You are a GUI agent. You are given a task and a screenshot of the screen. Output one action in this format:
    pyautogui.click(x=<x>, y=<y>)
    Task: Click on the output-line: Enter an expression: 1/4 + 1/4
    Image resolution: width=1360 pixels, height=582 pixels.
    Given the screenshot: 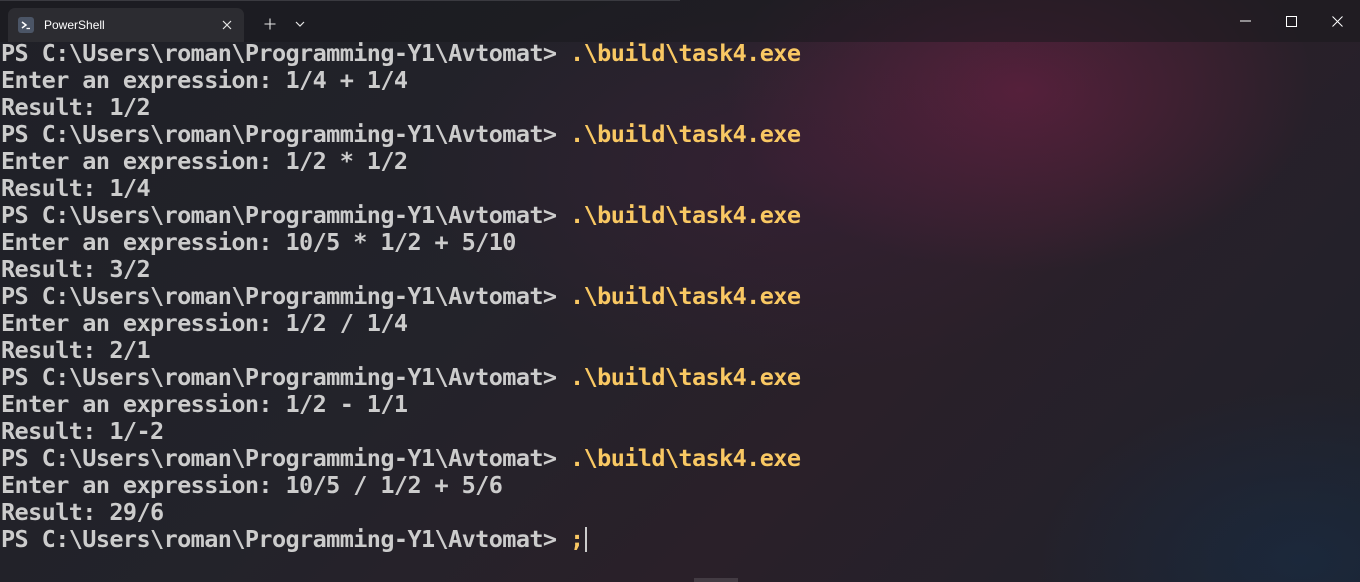 What is the action you would take?
    pyautogui.click(x=204, y=80)
    